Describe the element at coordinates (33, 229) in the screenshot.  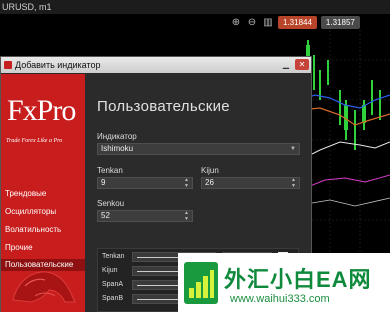
I see `category-volatility: Волатильность` at that location.